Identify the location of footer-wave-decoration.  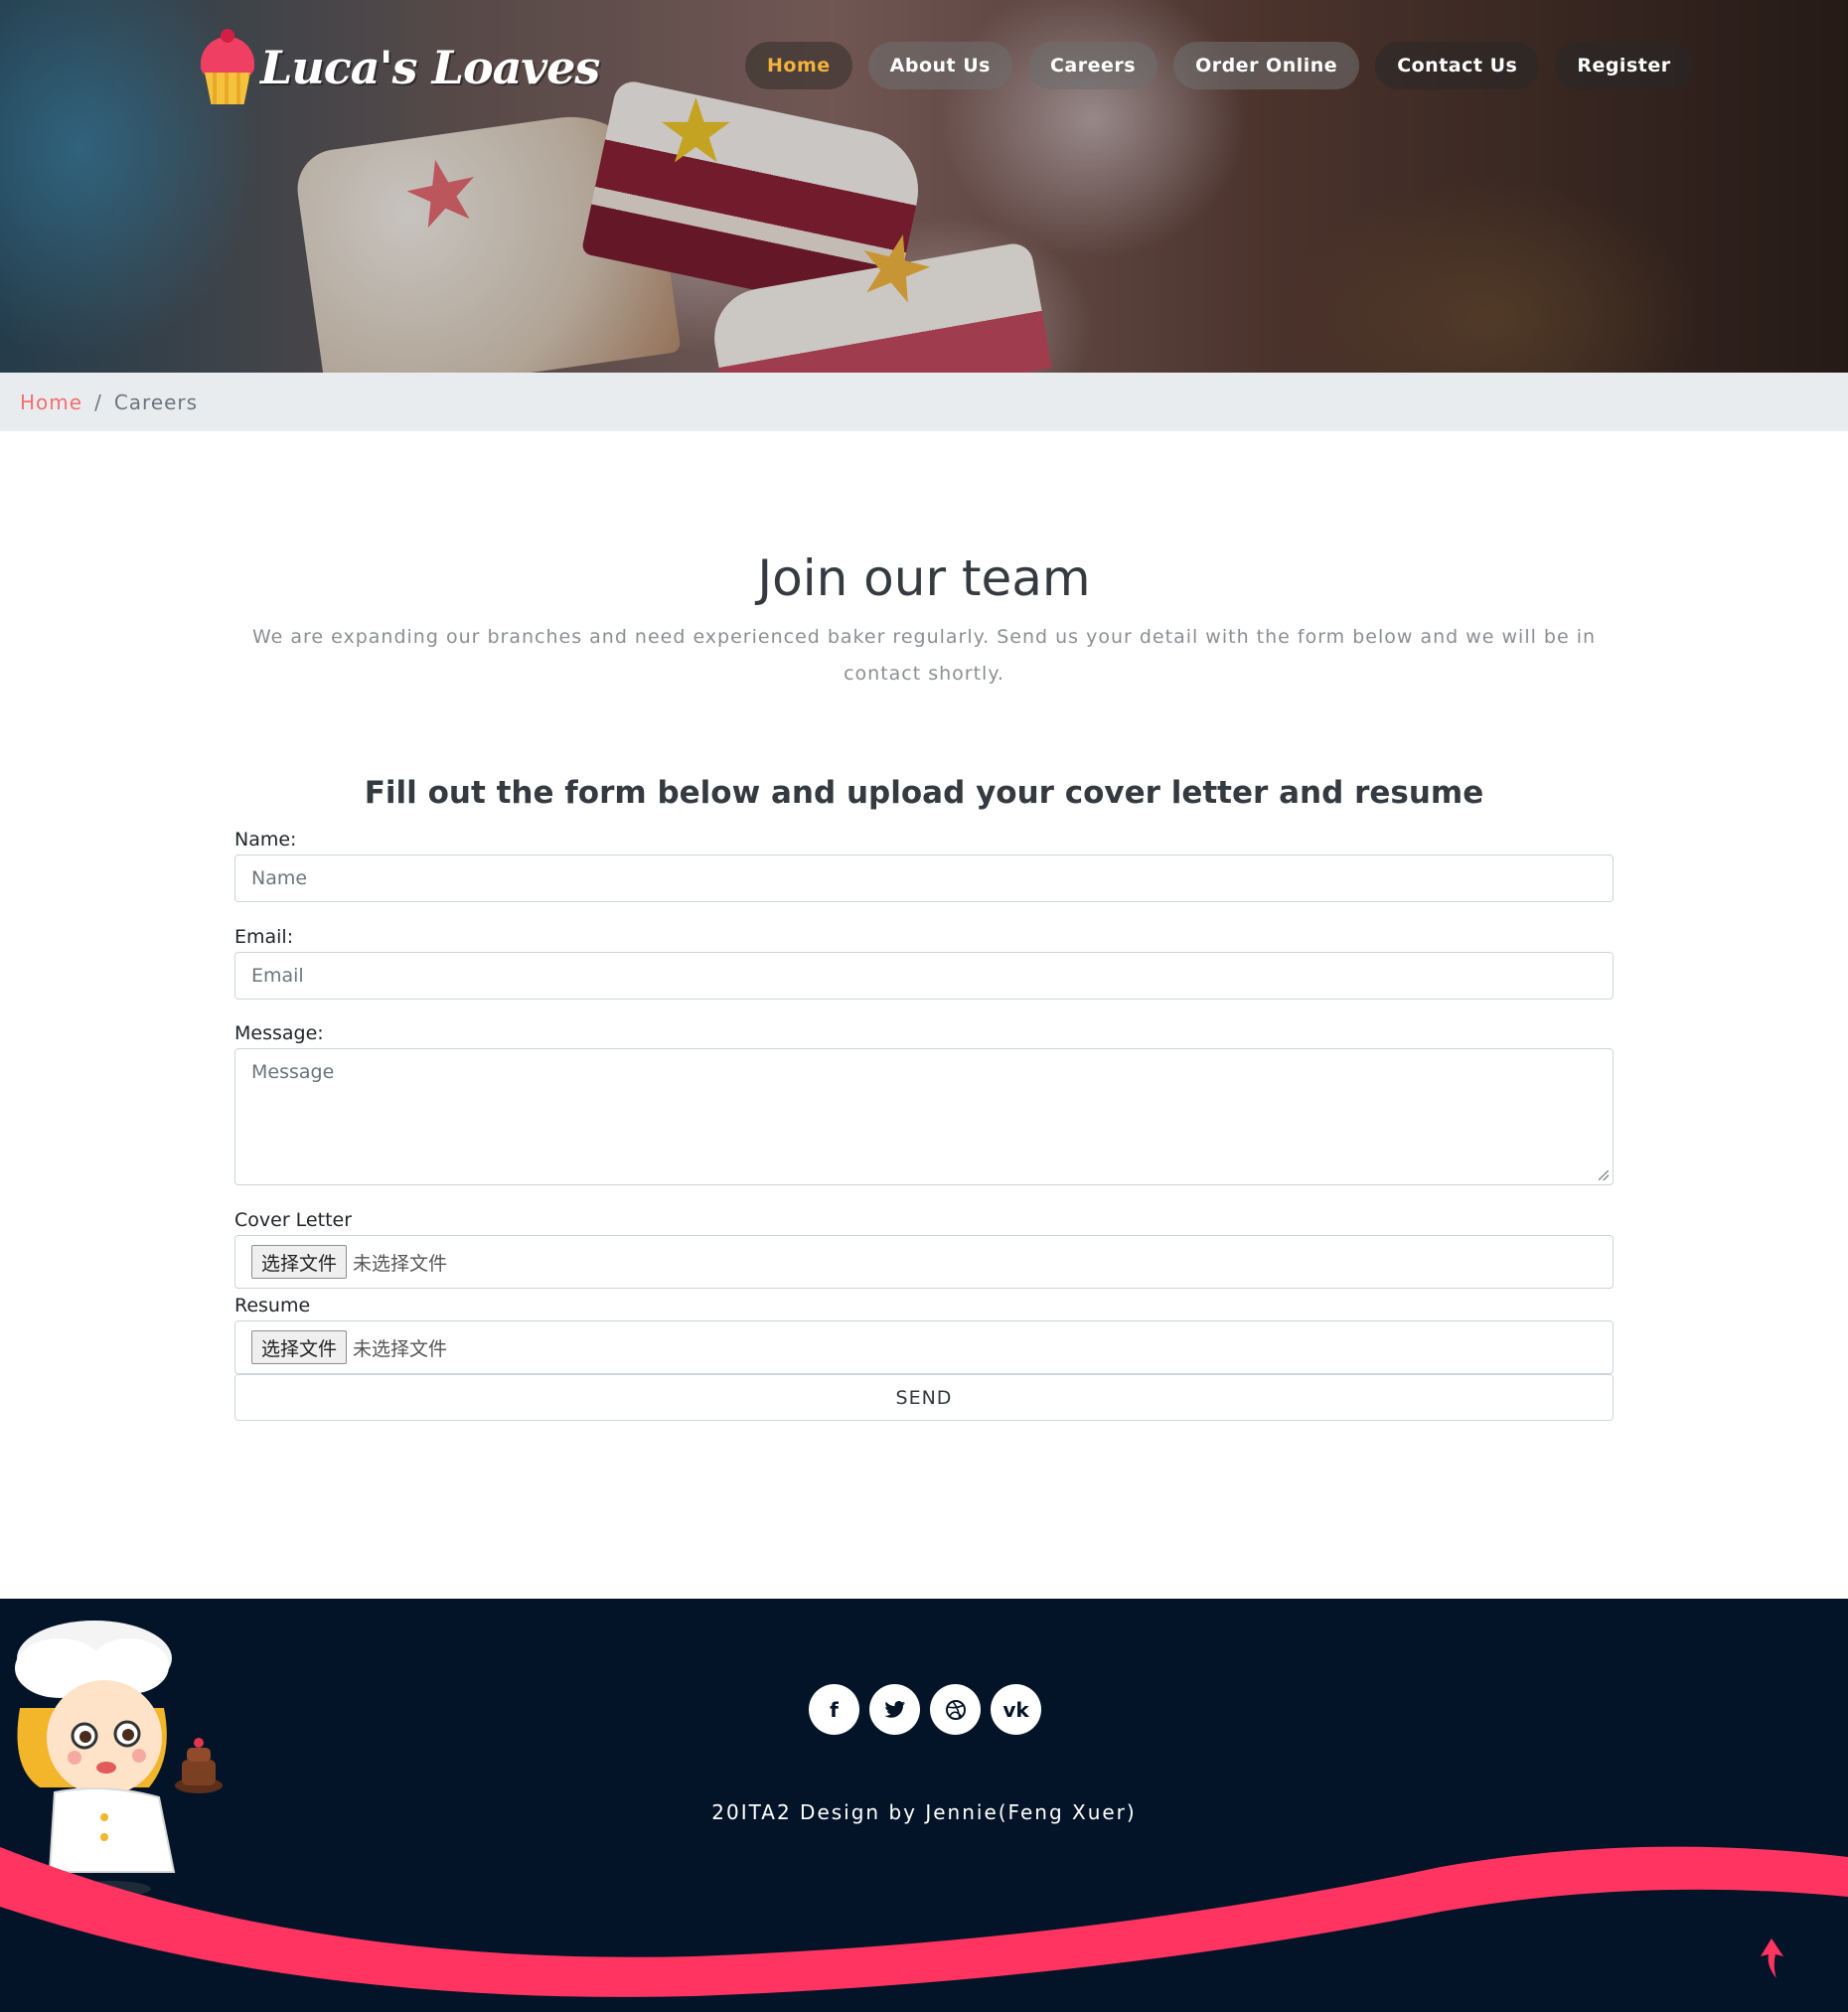
(924, 1921).